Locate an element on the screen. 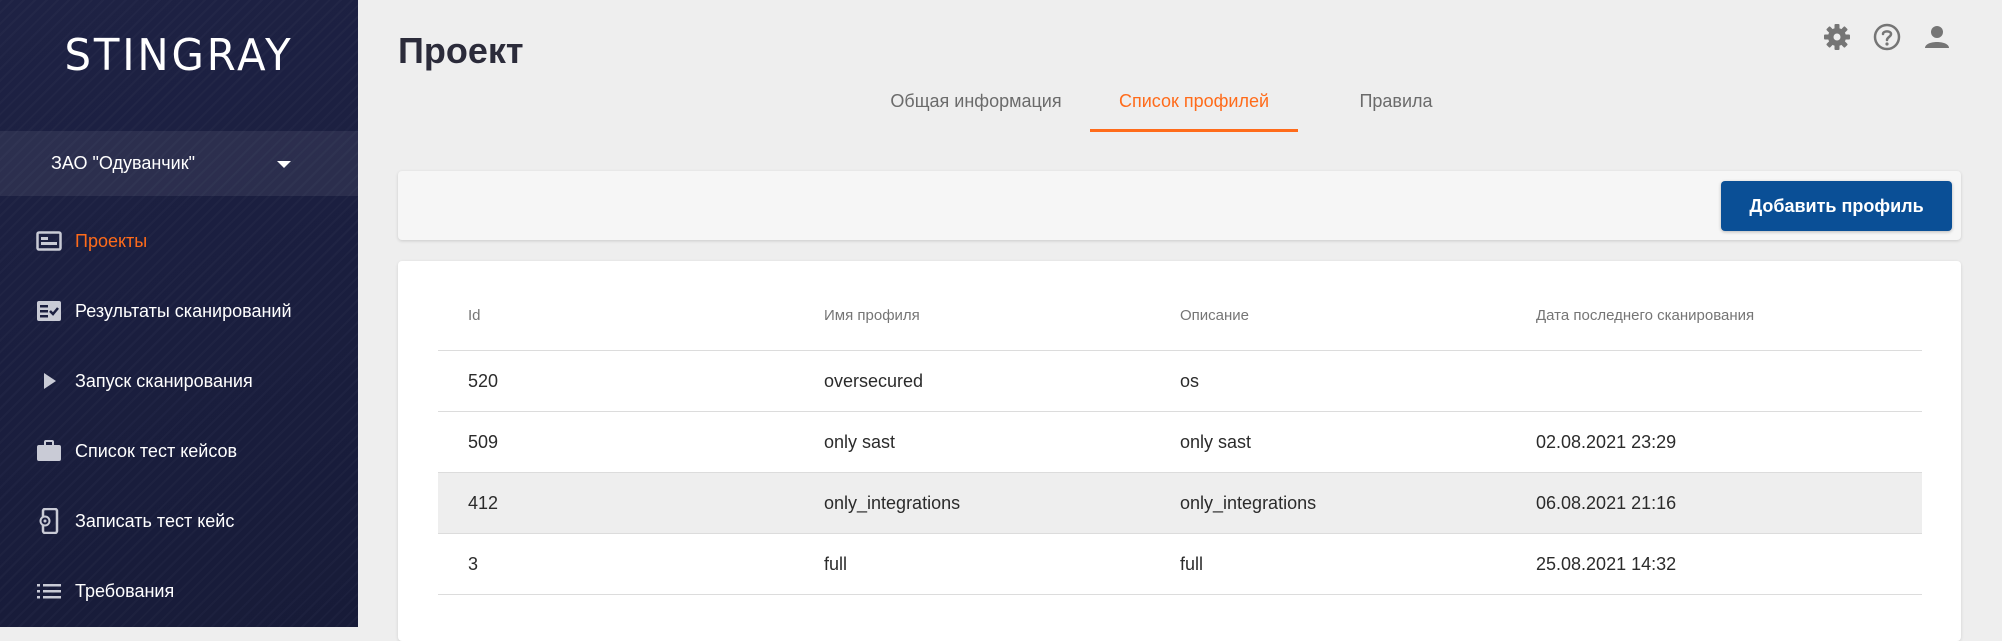  sidebar-item-record-test-case: Записать тест кейс is located at coordinates (179, 521).